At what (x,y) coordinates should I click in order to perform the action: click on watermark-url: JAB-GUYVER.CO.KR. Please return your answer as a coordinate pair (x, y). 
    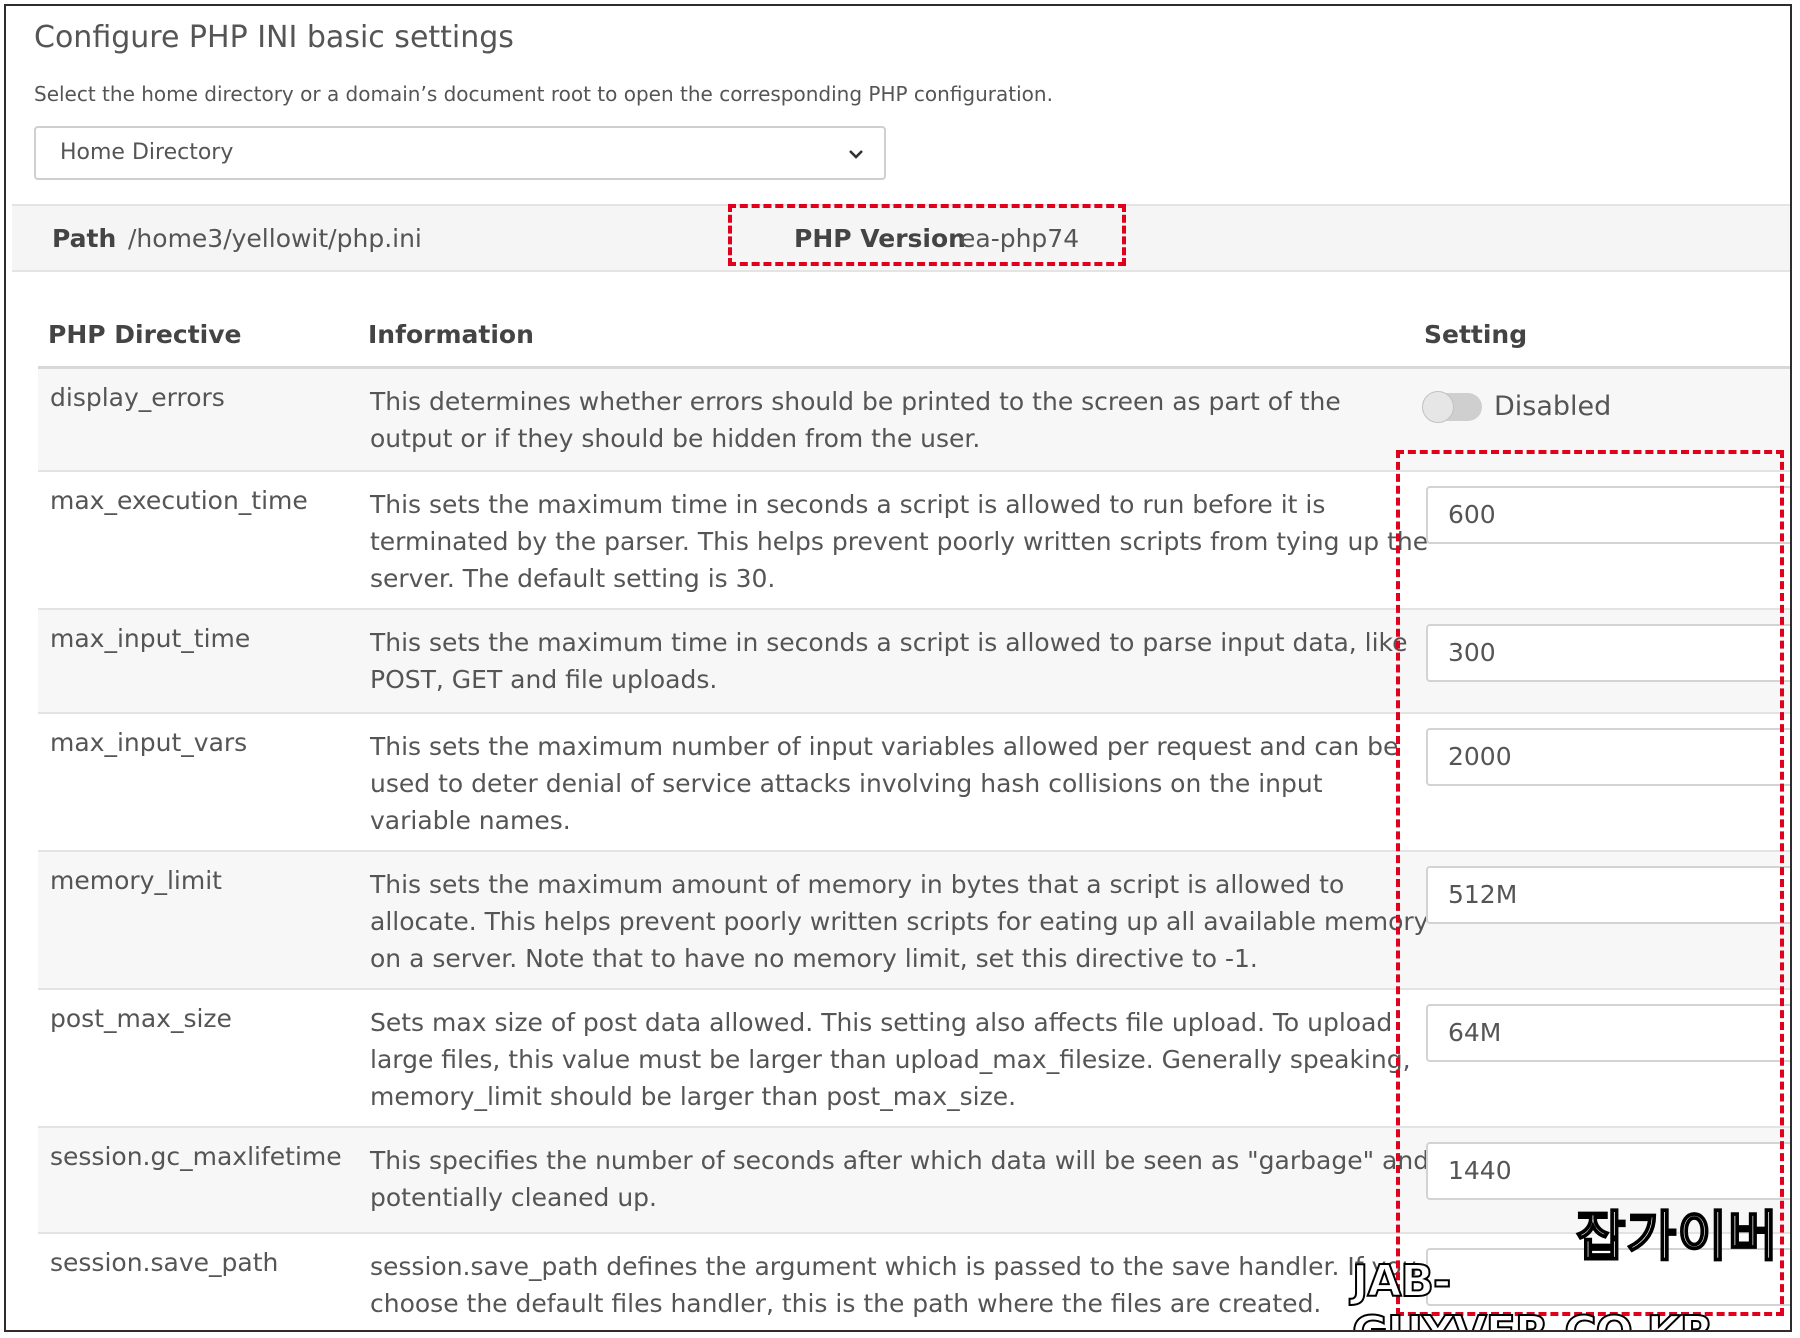
    Looking at the image, I should click on (1533, 1292).